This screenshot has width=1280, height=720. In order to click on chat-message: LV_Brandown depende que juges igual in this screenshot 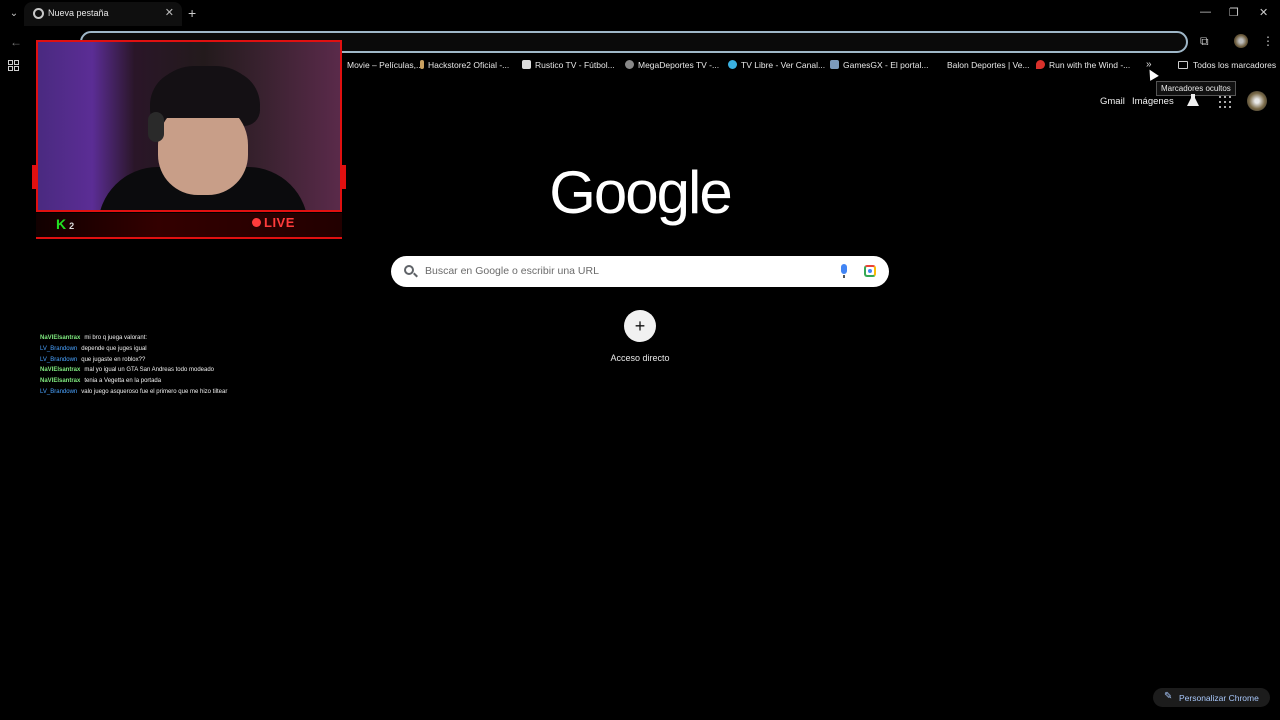, I will do `click(93, 348)`.